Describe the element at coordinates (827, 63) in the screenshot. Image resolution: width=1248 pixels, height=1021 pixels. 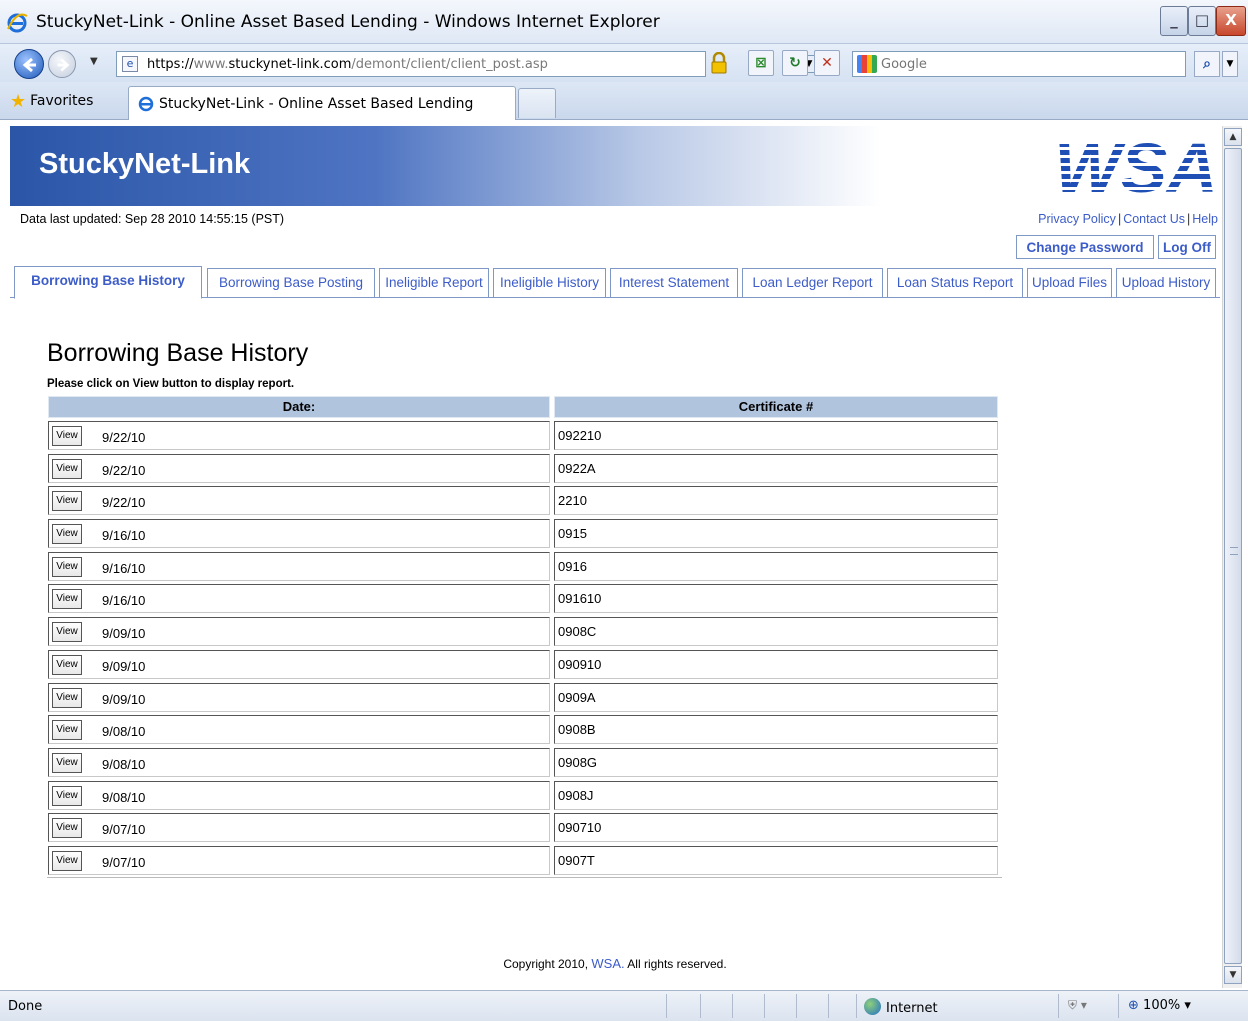
I see `stop-button: ✕` at that location.